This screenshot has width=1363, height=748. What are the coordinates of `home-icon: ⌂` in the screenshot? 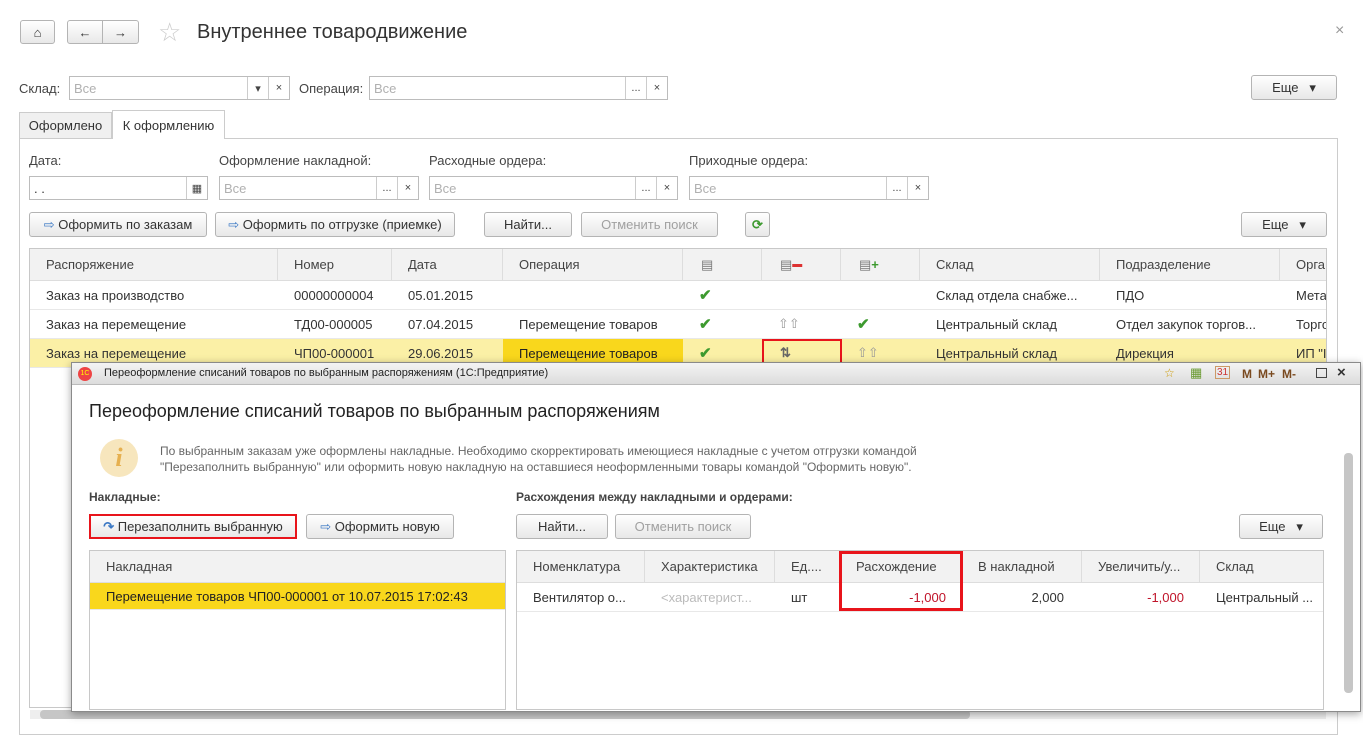 It's located at (37, 32).